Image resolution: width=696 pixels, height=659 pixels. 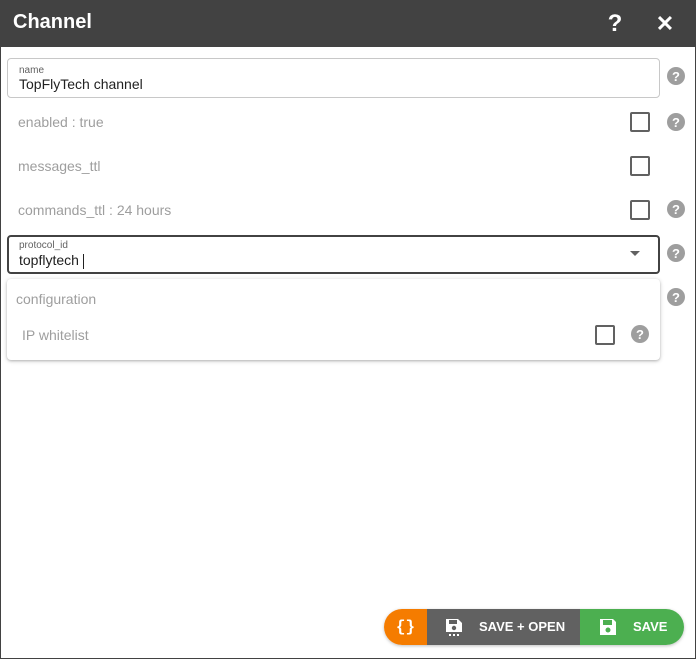 What do you see at coordinates (454, 627) in the screenshot?
I see `floppy-disk-dots-icon` at bounding box center [454, 627].